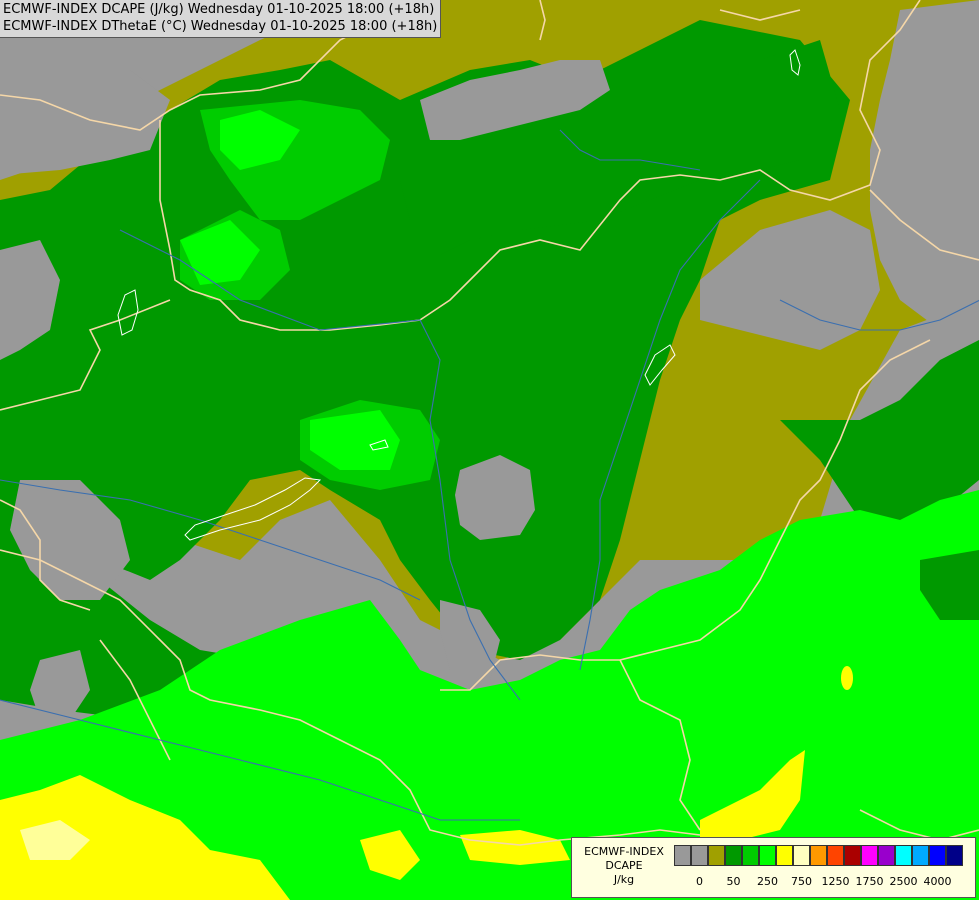 The width and height of the screenshot is (979, 900). What do you see at coordinates (699, 881) in the screenshot?
I see `legend-tick-label: 0` at bounding box center [699, 881].